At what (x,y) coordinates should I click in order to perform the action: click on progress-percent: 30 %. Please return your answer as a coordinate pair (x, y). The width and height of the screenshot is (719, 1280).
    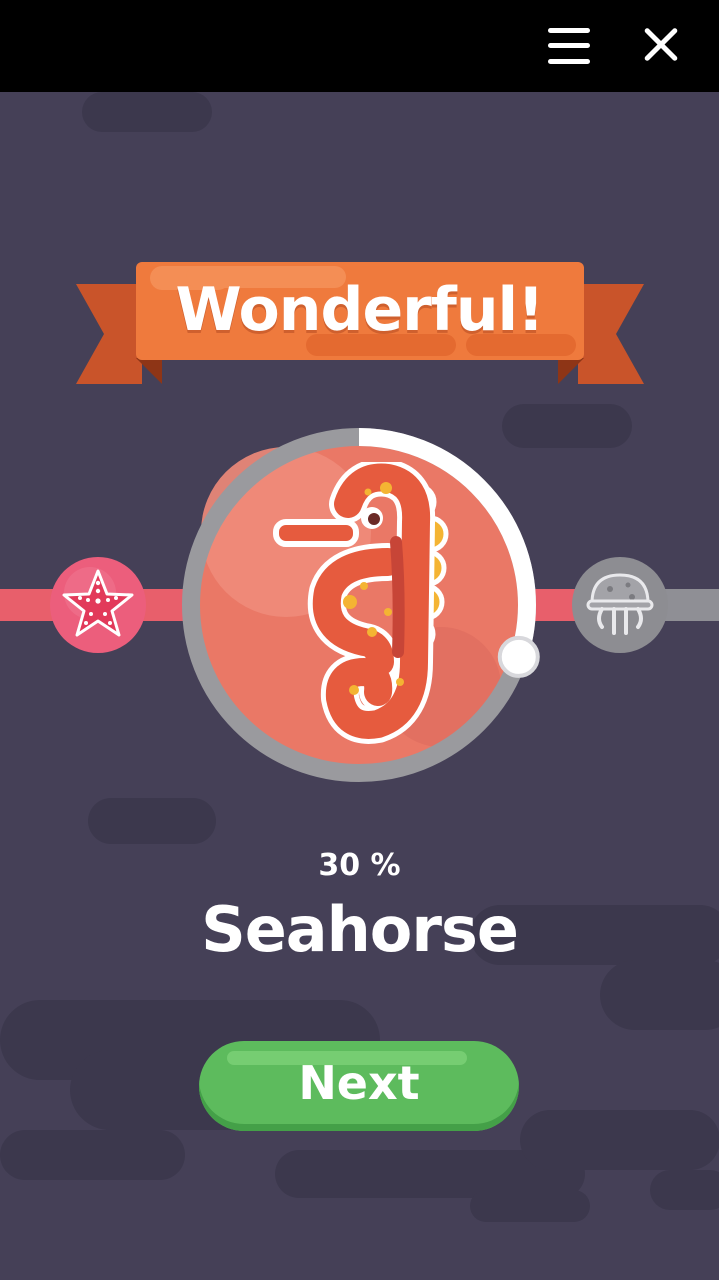
    Looking at the image, I should click on (359, 865).